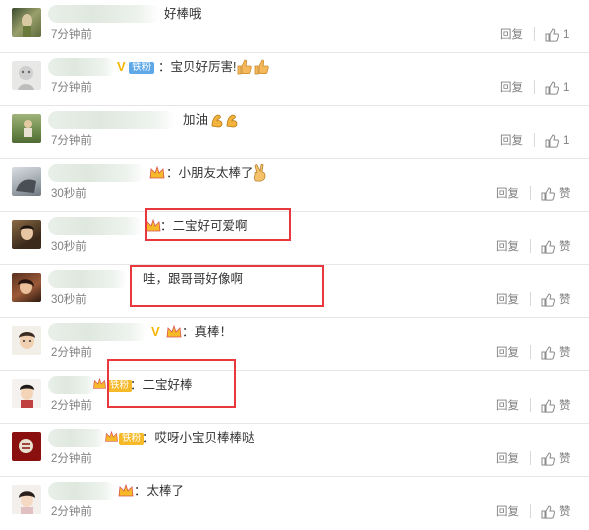 The width and height of the screenshot is (589, 530). I want to click on flexed-biceps-emoji, so click(226, 122).